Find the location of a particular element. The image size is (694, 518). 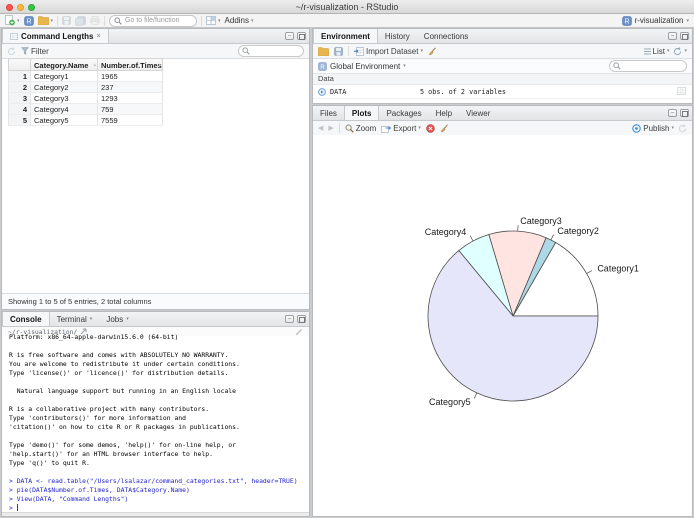

window-title: ~/r-visualization - RStudio is located at coordinates (347, 7).